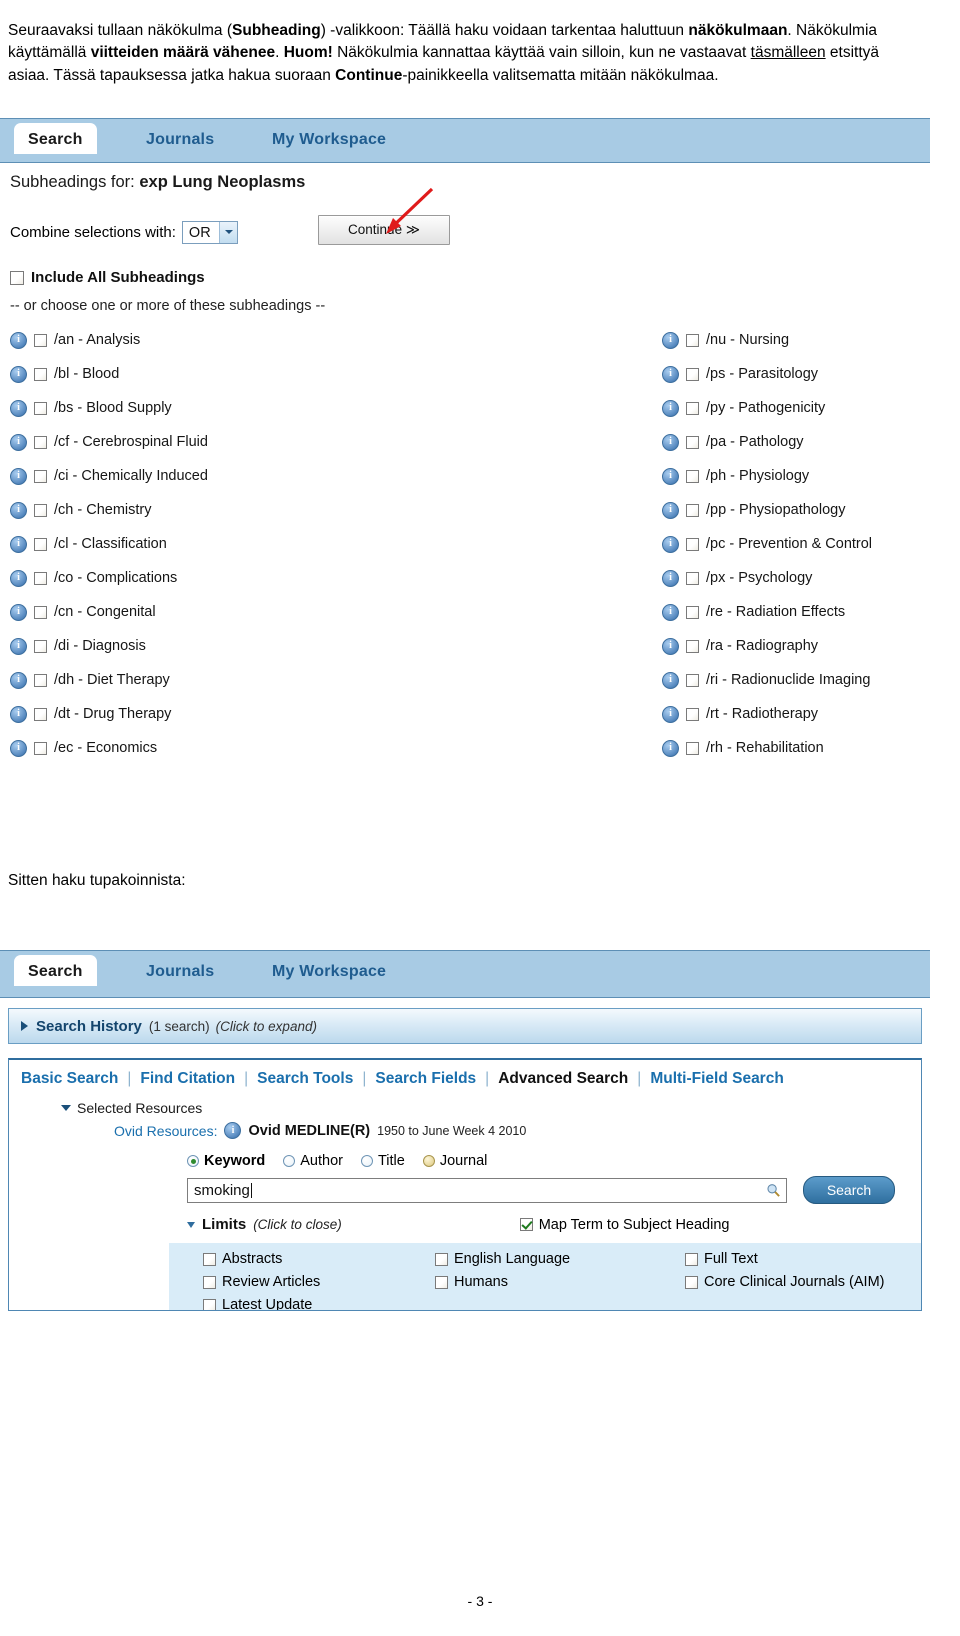 The height and width of the screenshot is (1636, 960). I want to click on subheading-row: i/py - Pathogenicity, so click(767, 408).